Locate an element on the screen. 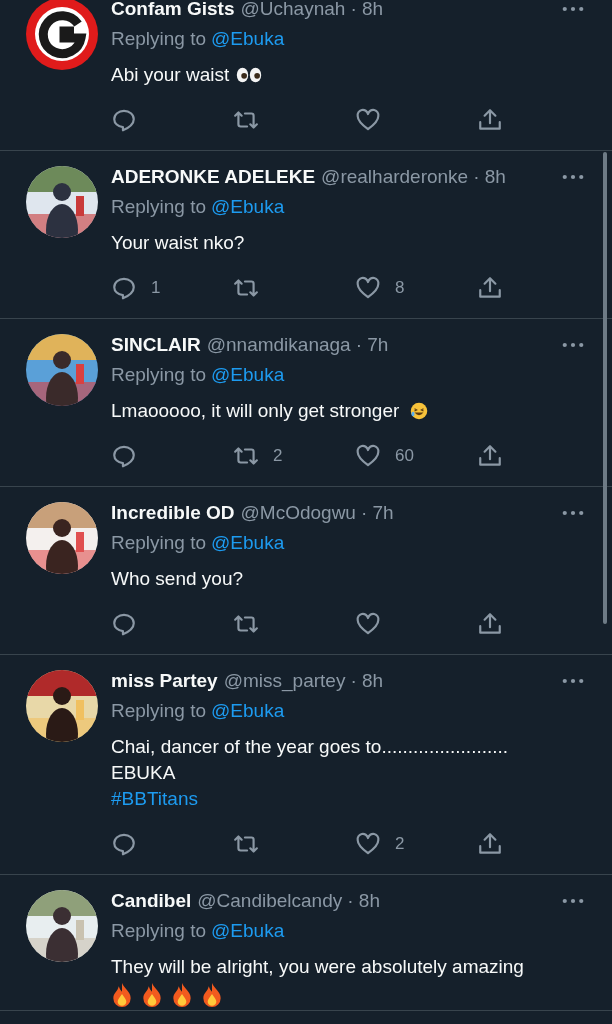 Image resolution: width=612 pixels, height=1024 pixels. user-handle: @miss_partey is located at coordinates (284, 681).